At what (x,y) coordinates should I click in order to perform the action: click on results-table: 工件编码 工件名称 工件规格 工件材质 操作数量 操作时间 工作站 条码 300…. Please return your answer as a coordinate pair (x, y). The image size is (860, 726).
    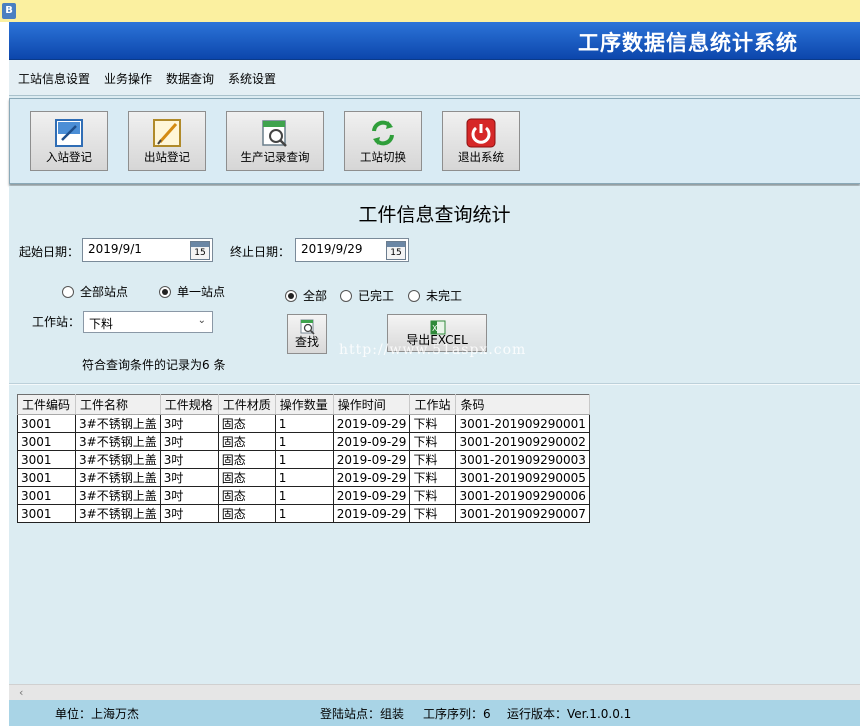
    Looking at the image, I should click on (303, 458).